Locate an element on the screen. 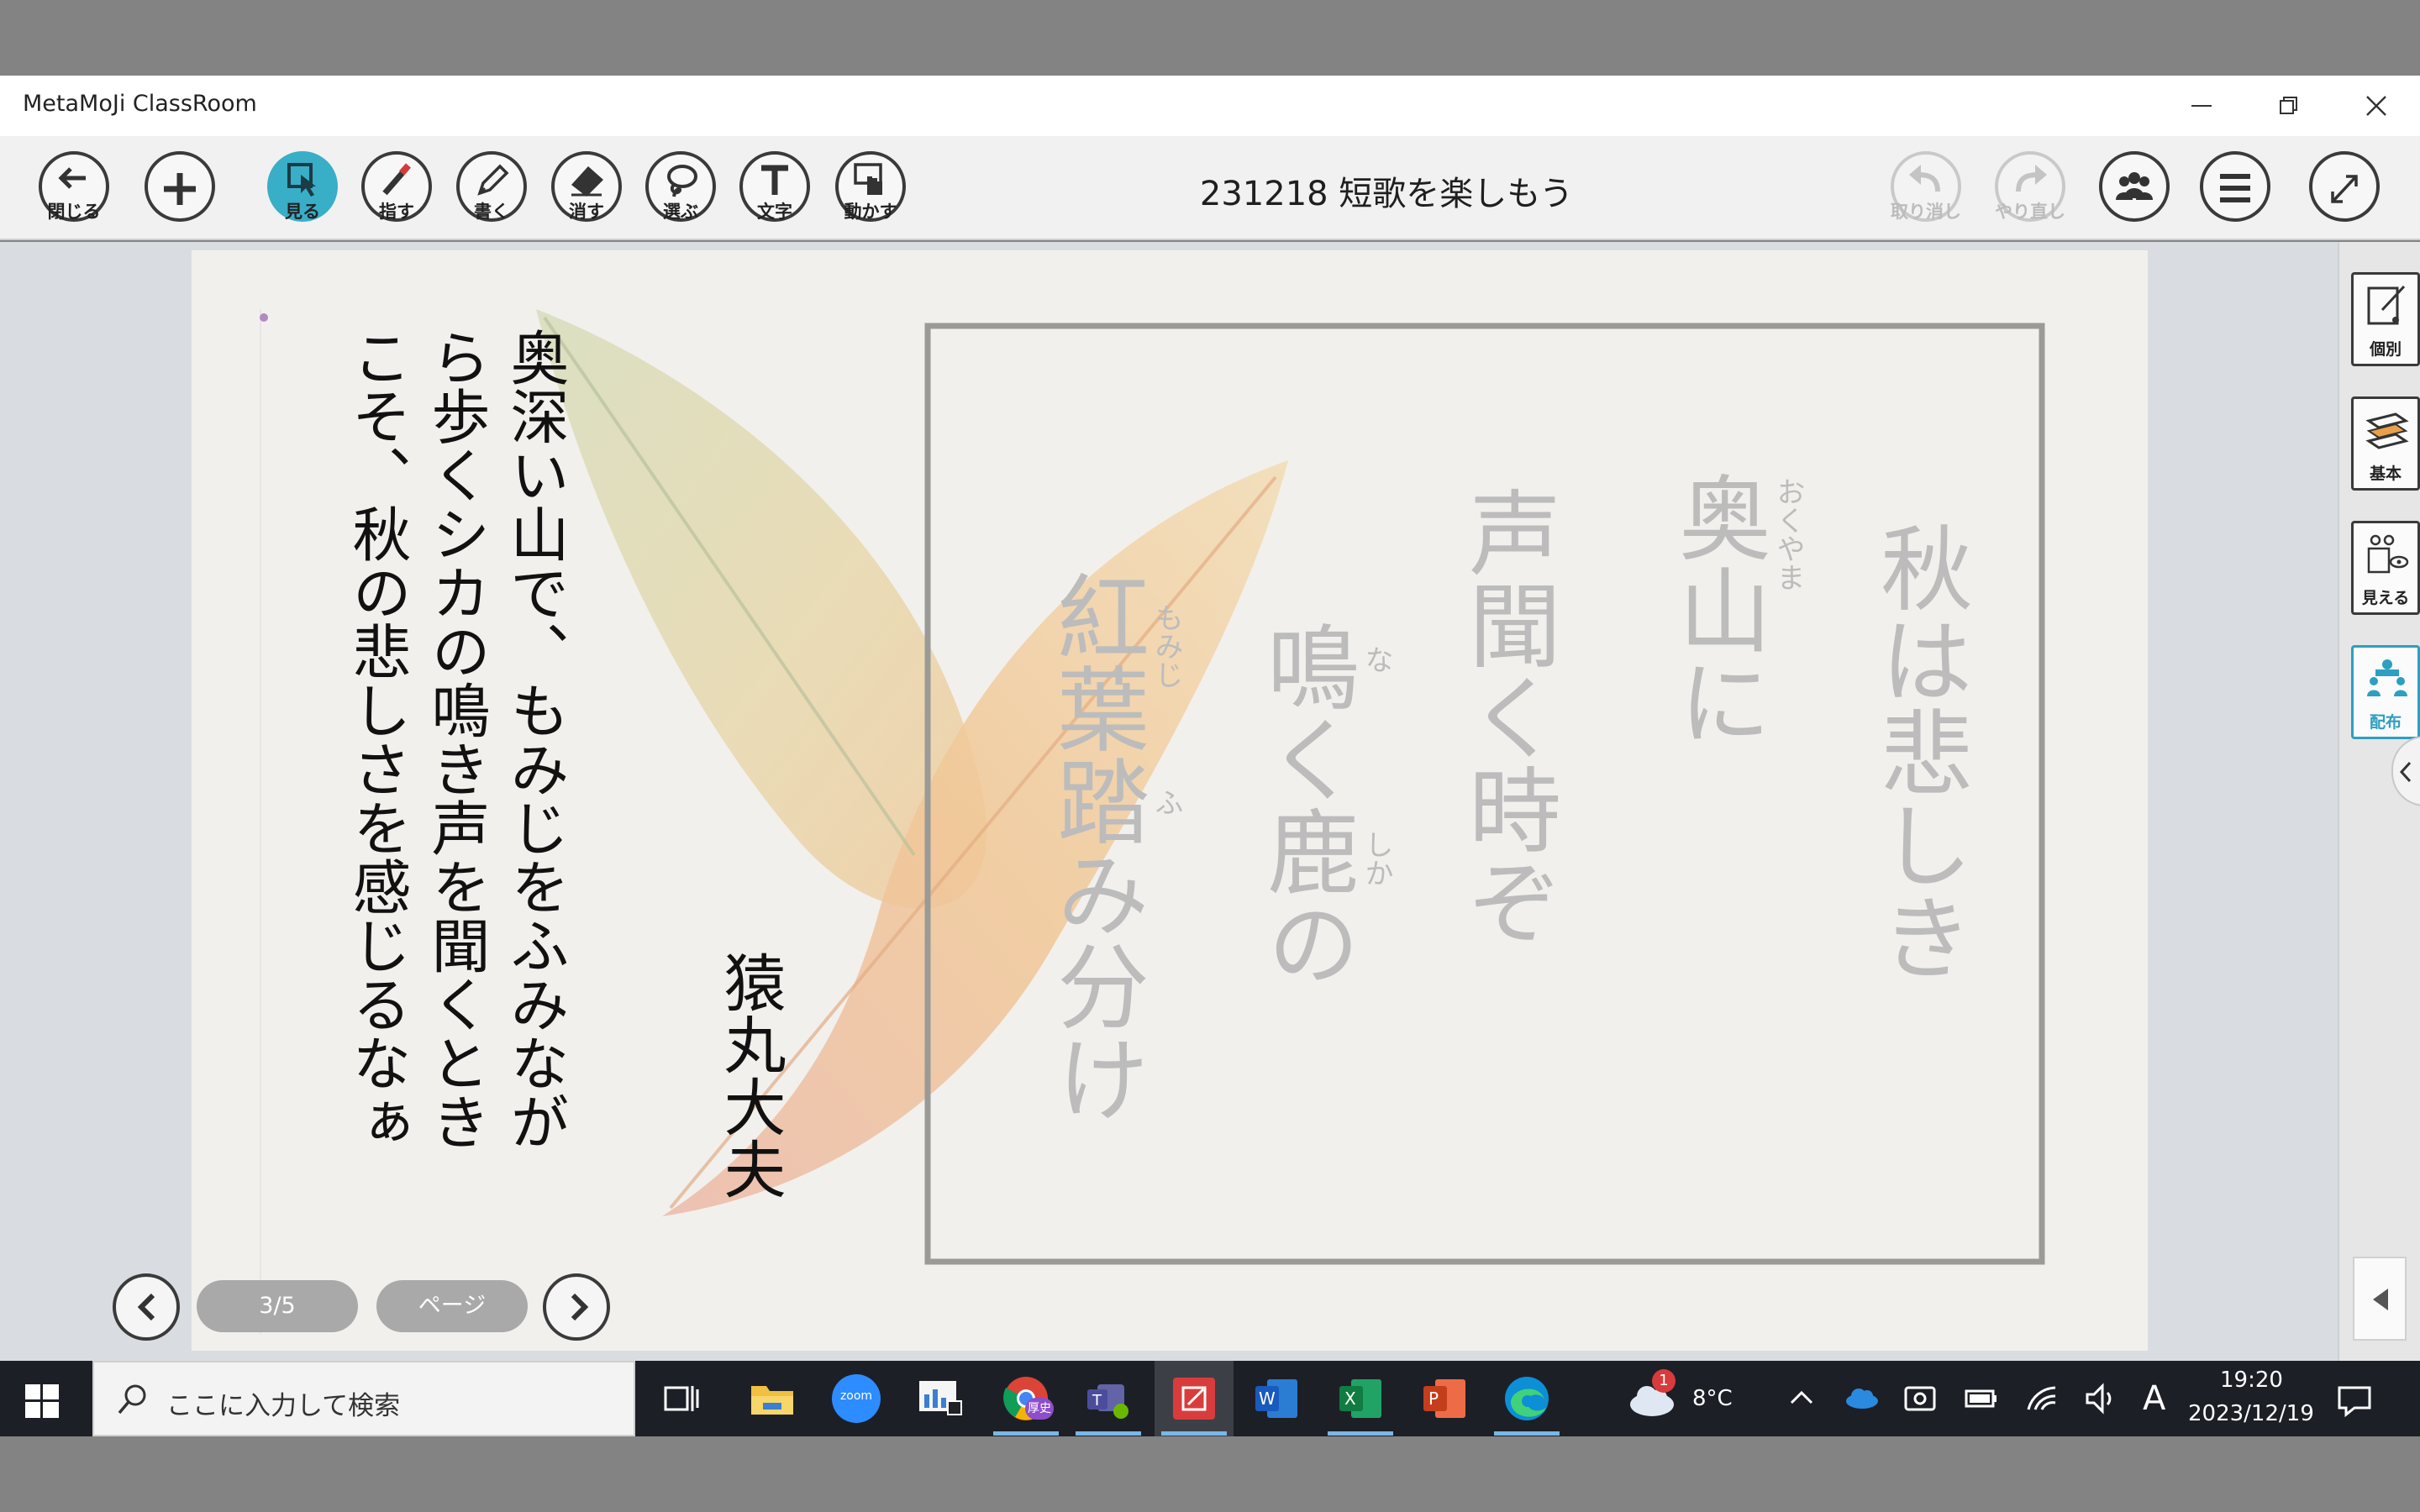  zoom-label: zoom is located at coordinates (856, 1396).